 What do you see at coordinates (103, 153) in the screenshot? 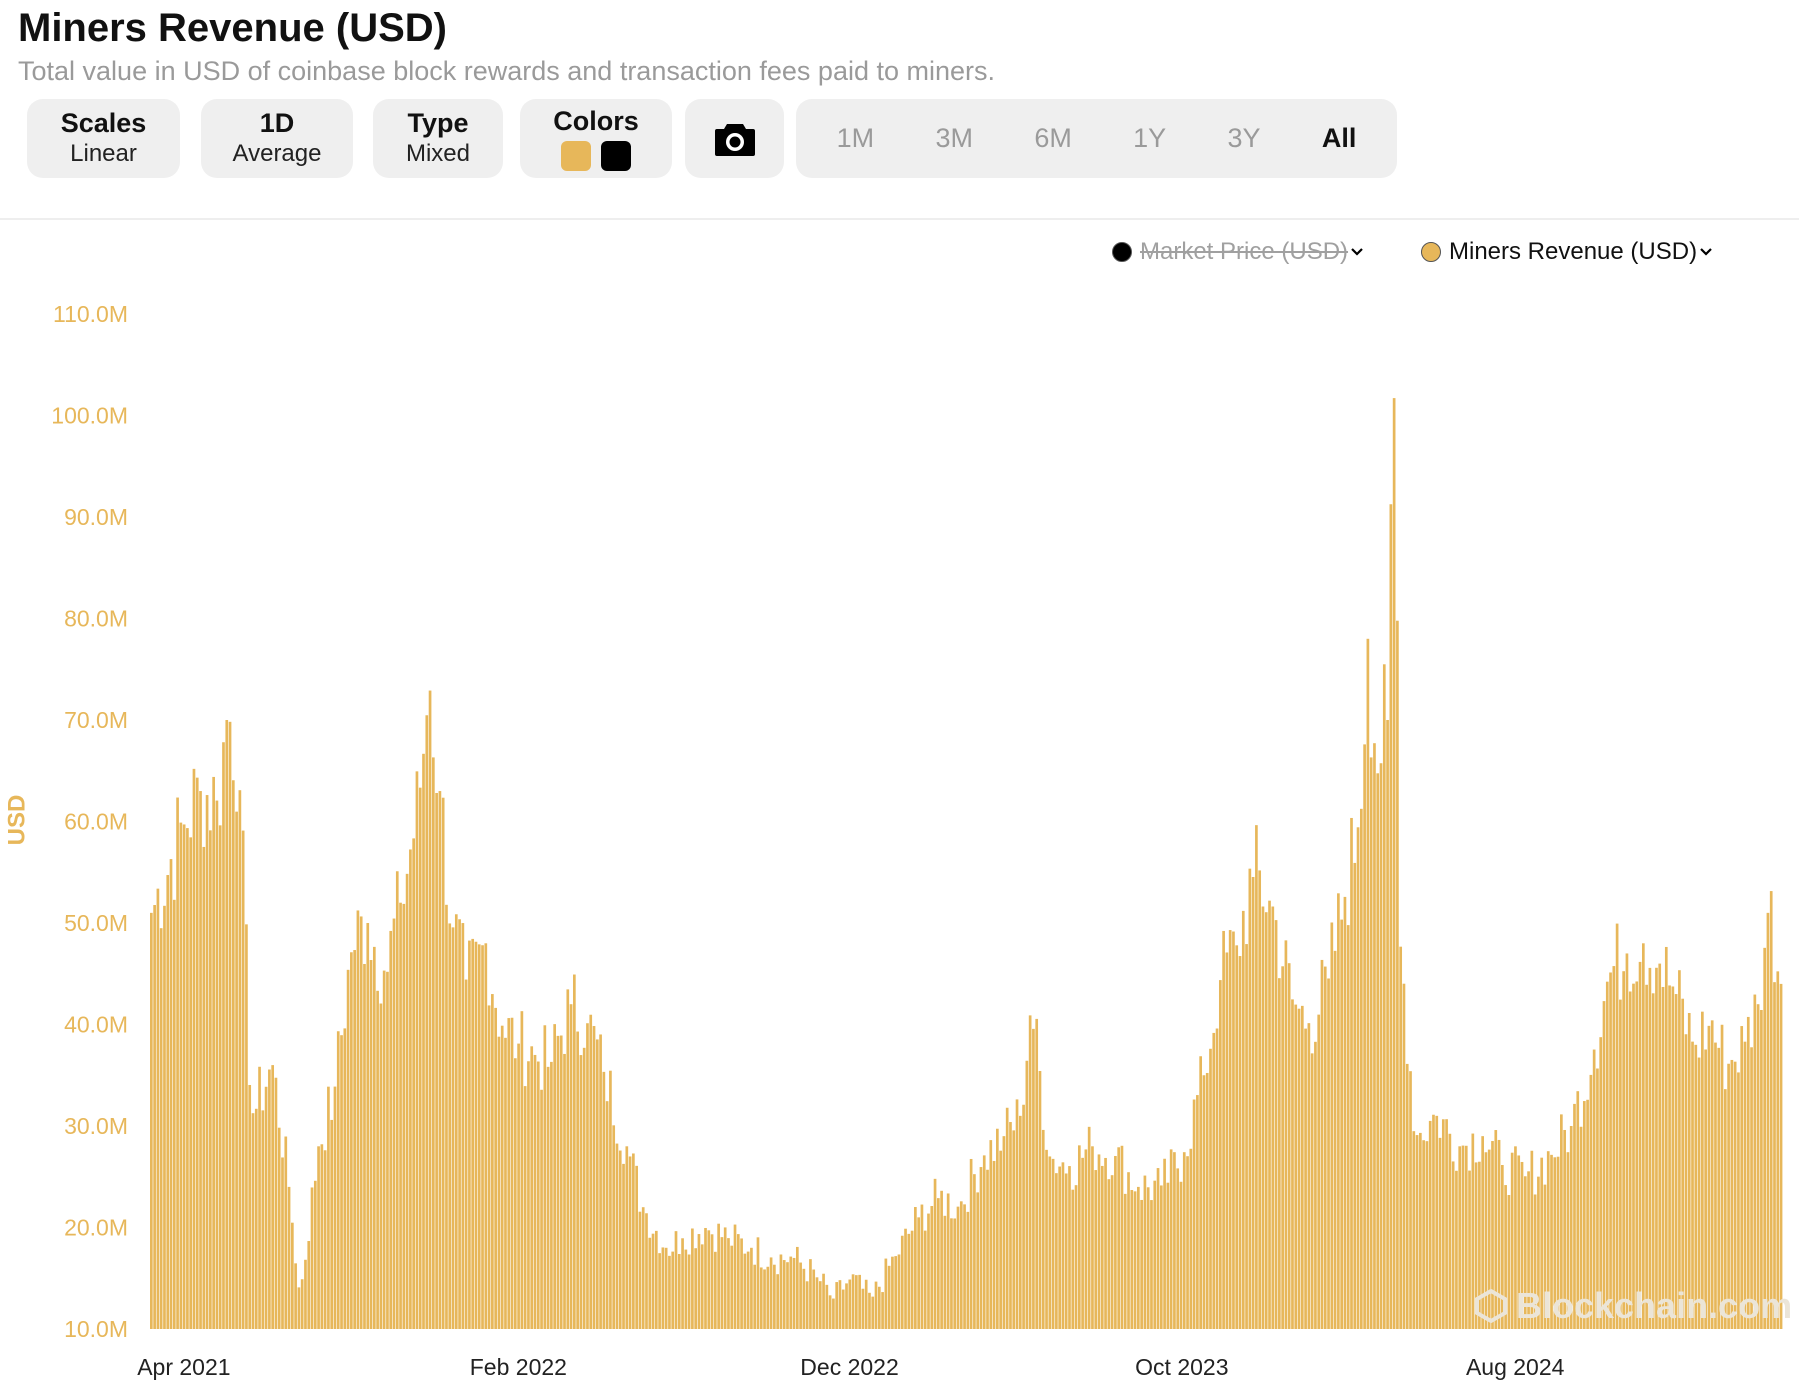
I see `scales-value: Linear` at bounding box center [103, 153].